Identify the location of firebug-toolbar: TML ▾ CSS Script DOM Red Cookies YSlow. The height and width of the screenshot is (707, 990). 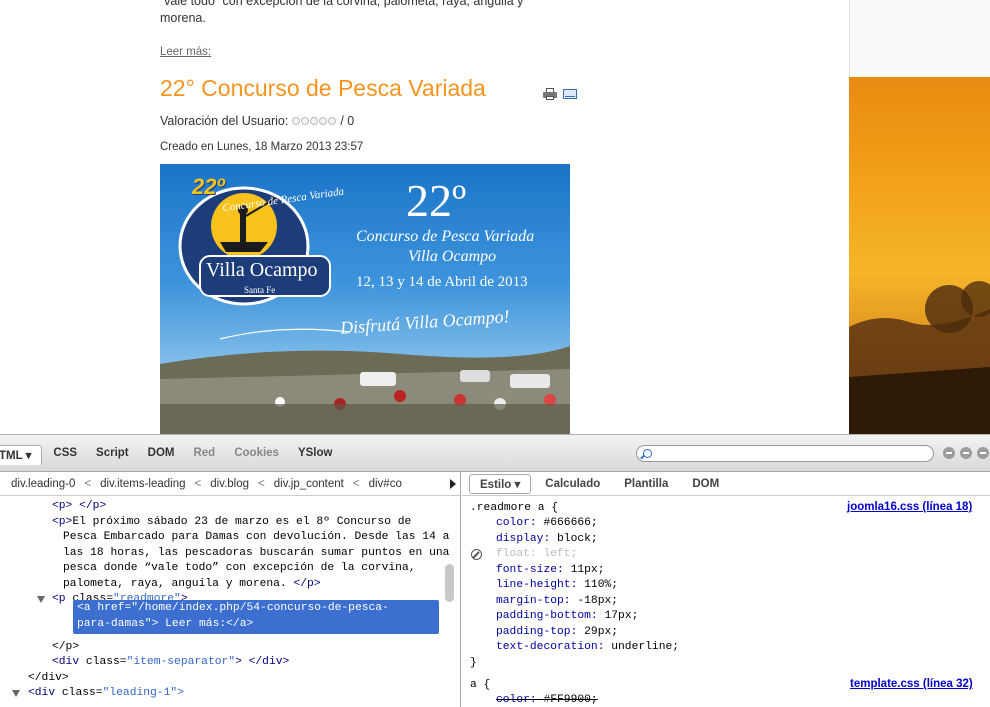
(495, 453).